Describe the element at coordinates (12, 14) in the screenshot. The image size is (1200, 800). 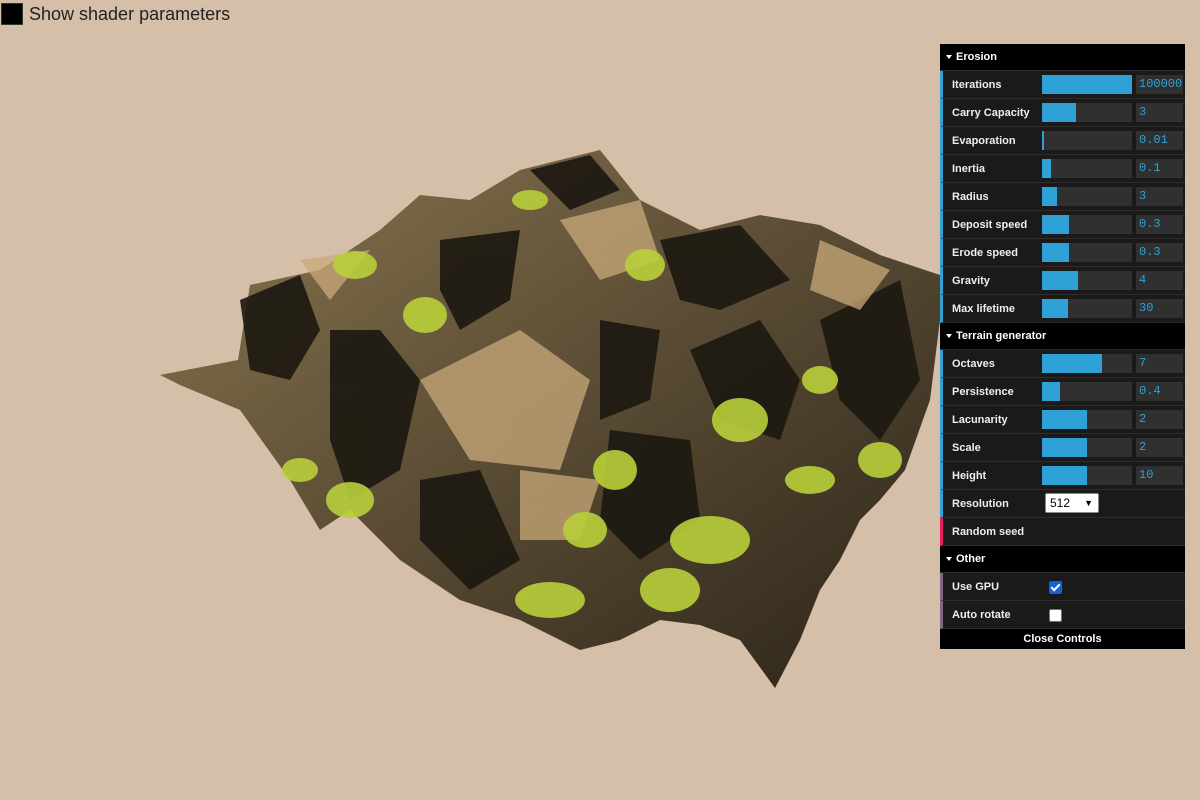
I see `toggle-box` at that location.